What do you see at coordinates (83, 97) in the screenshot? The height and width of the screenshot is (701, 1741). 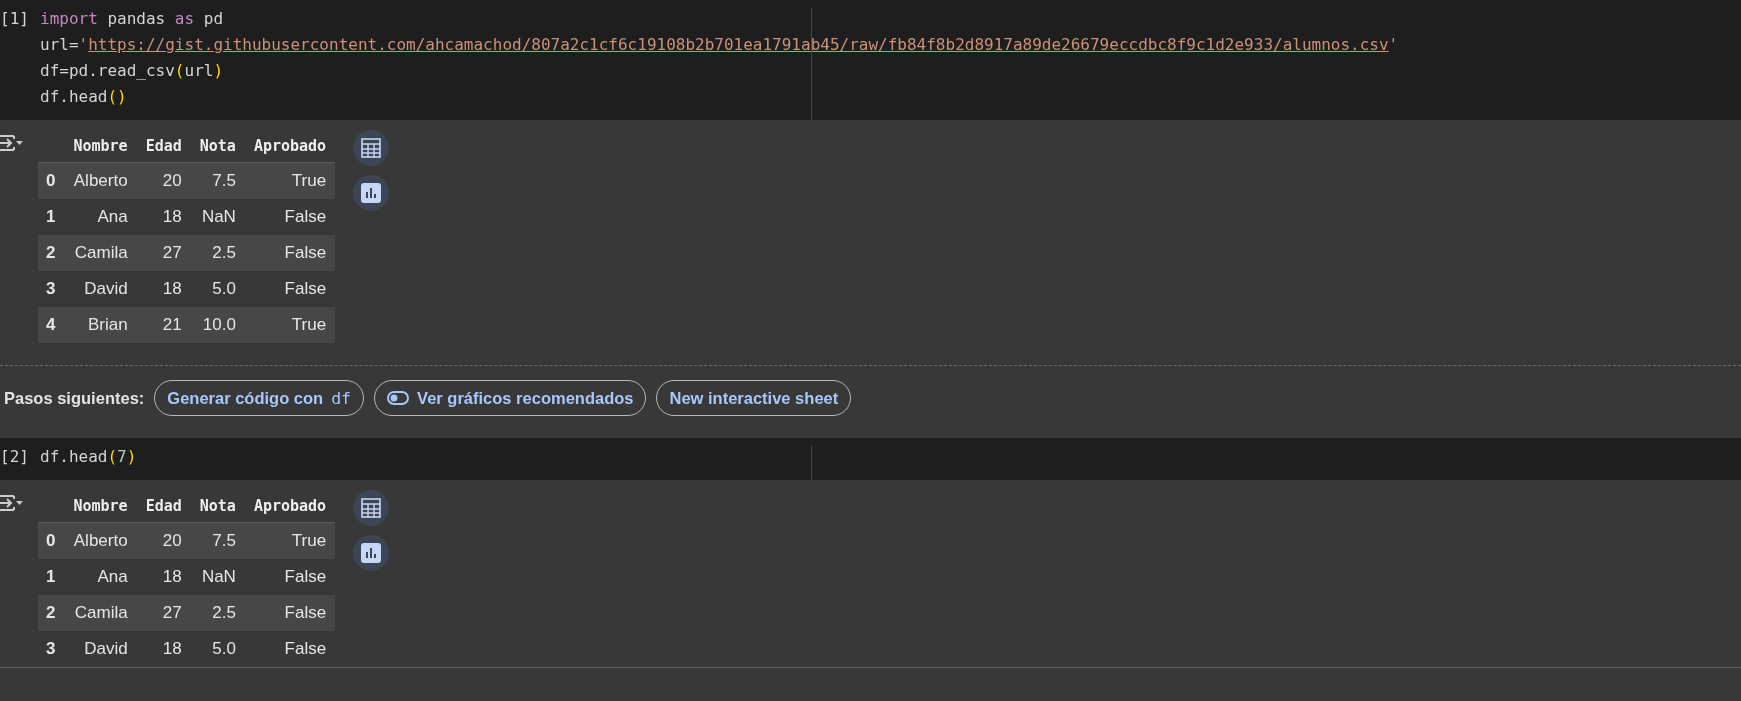 I see `code-line: df.head()` at bounding box center [83, 97].